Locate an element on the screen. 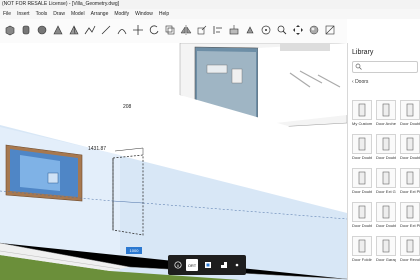 This screenshot has height=280, width=420. move-icon is located at coordinates (138, 30).